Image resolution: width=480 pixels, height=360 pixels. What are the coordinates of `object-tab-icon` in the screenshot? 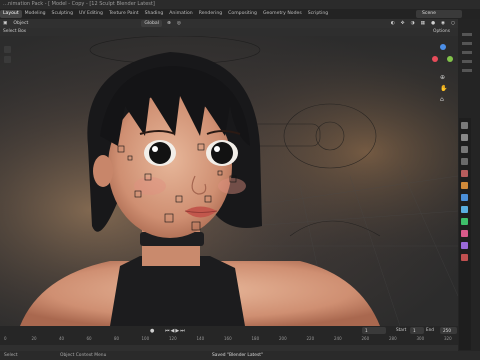 It's located at (464, 185).